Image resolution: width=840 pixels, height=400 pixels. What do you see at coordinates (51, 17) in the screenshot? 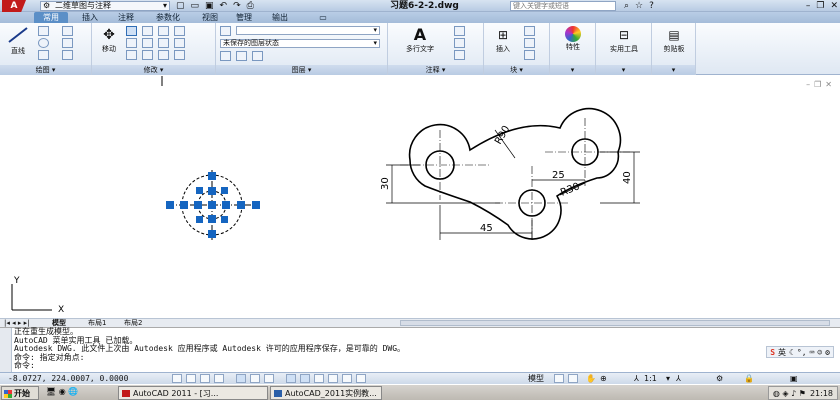
I see `tab-home: 常用` at bounding box center [51, 17].